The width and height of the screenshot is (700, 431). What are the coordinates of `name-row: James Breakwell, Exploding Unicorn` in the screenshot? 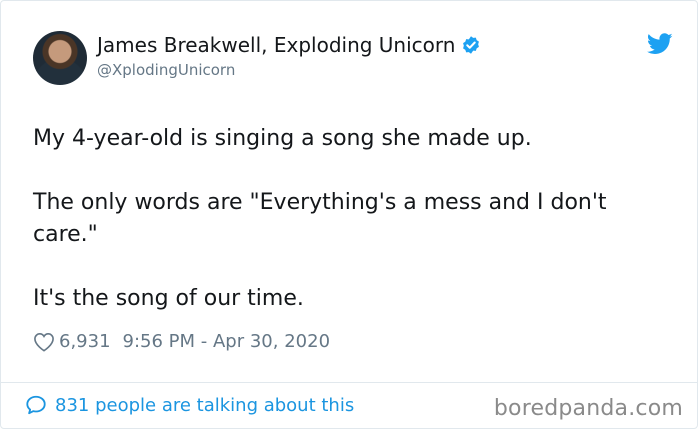 It's located at (289, 45).